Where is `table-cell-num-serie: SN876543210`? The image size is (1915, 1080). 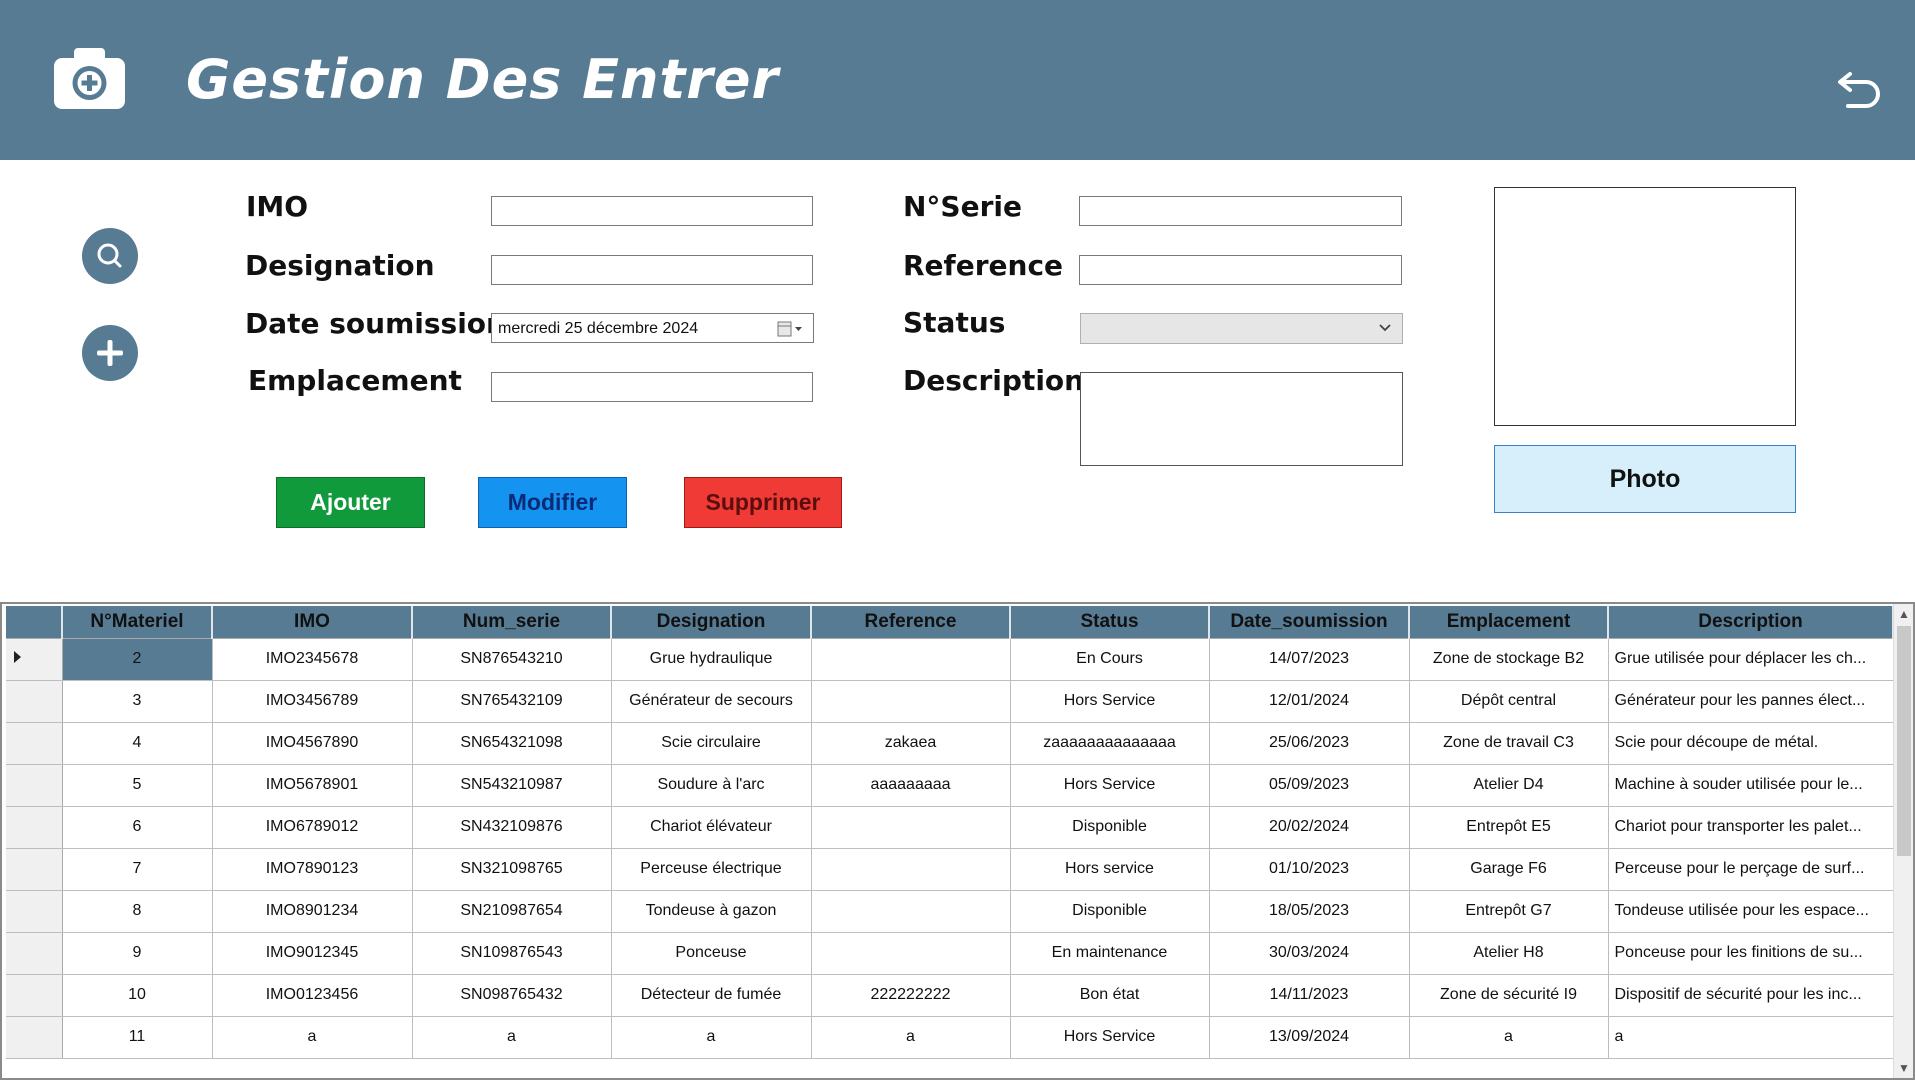
table-cell-num-serie: SN876543210 is located at coordinates (512, 659).